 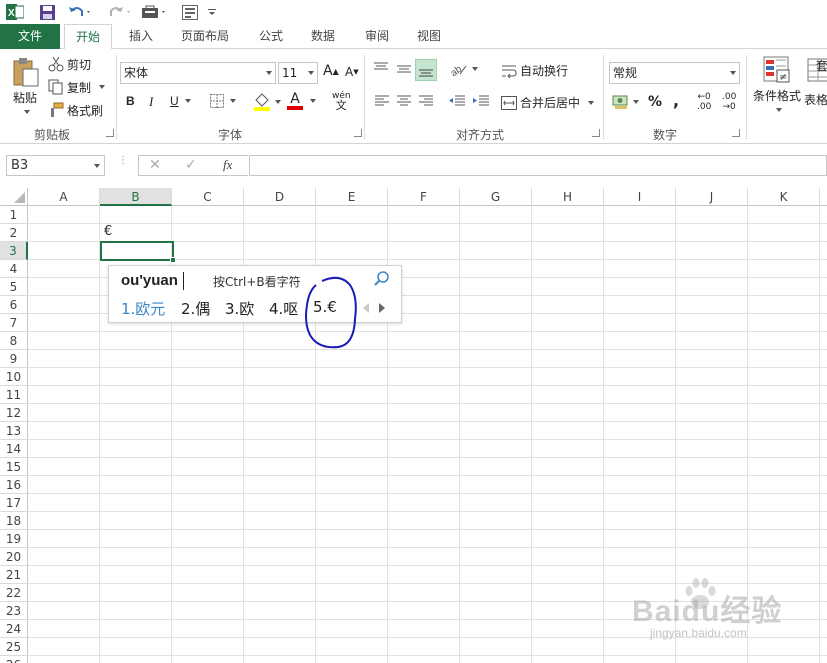 I want to click on tab-home: 开始, so click(x=88, y=37).